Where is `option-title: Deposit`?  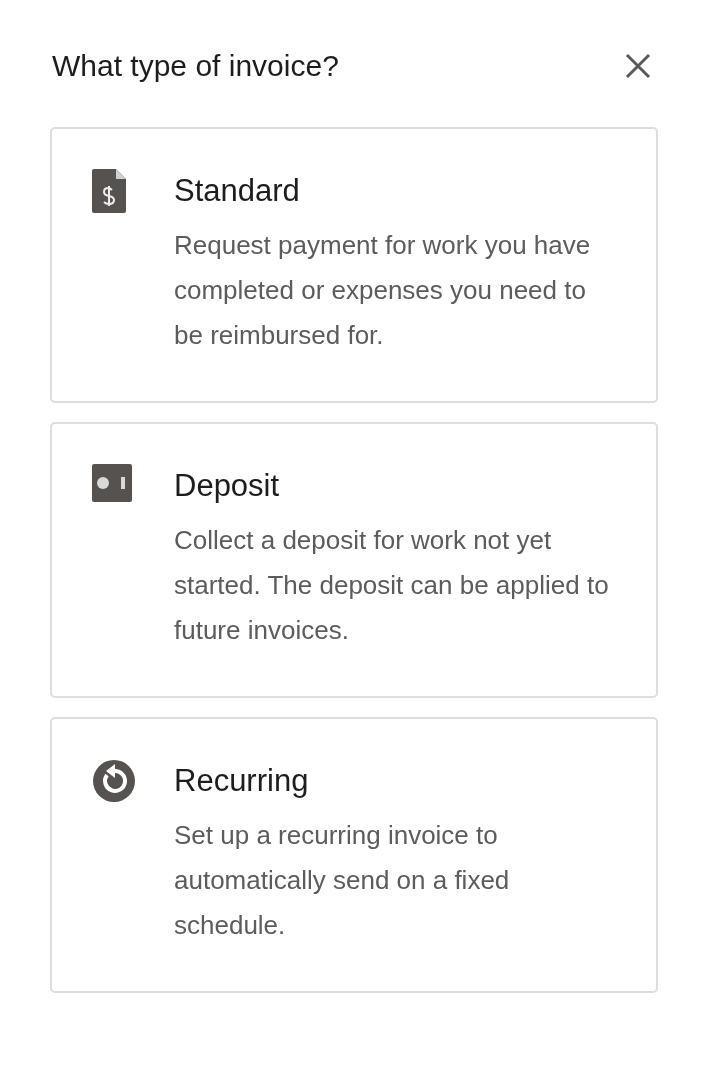 option-title: Deposit is located at coordinates (227, 486).